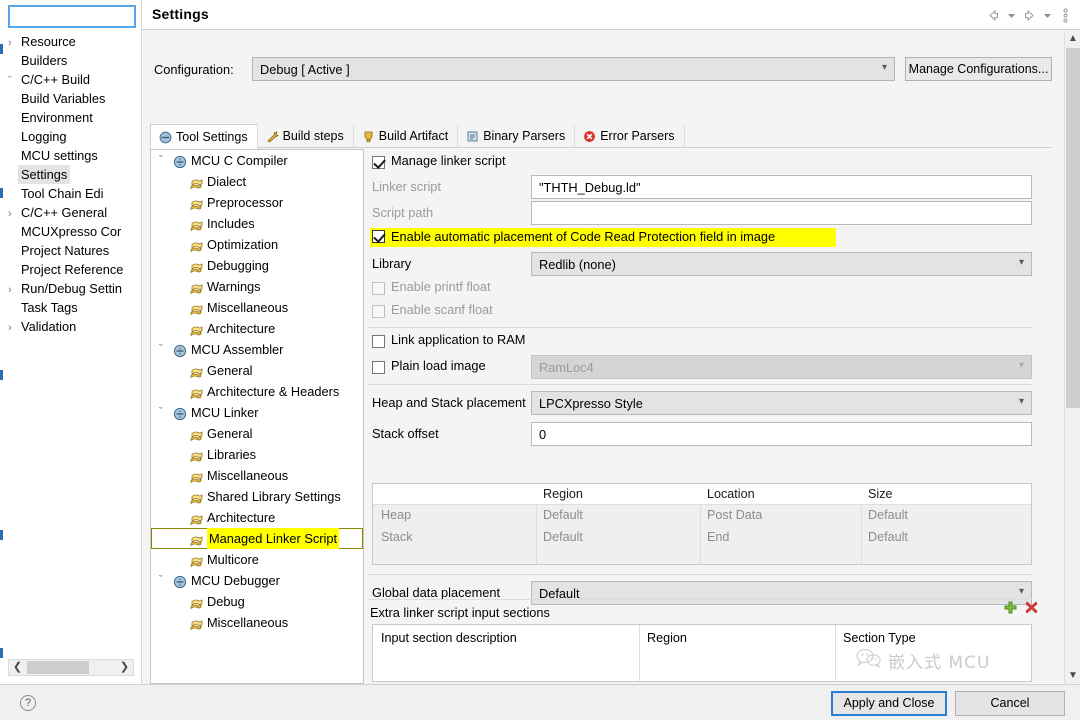  What do you see at coordinates (257, 538) in the screenshot?
I see `tool-tree-item-managed-linker-script: Managed Linker Script` at bounding box center [257, 538].